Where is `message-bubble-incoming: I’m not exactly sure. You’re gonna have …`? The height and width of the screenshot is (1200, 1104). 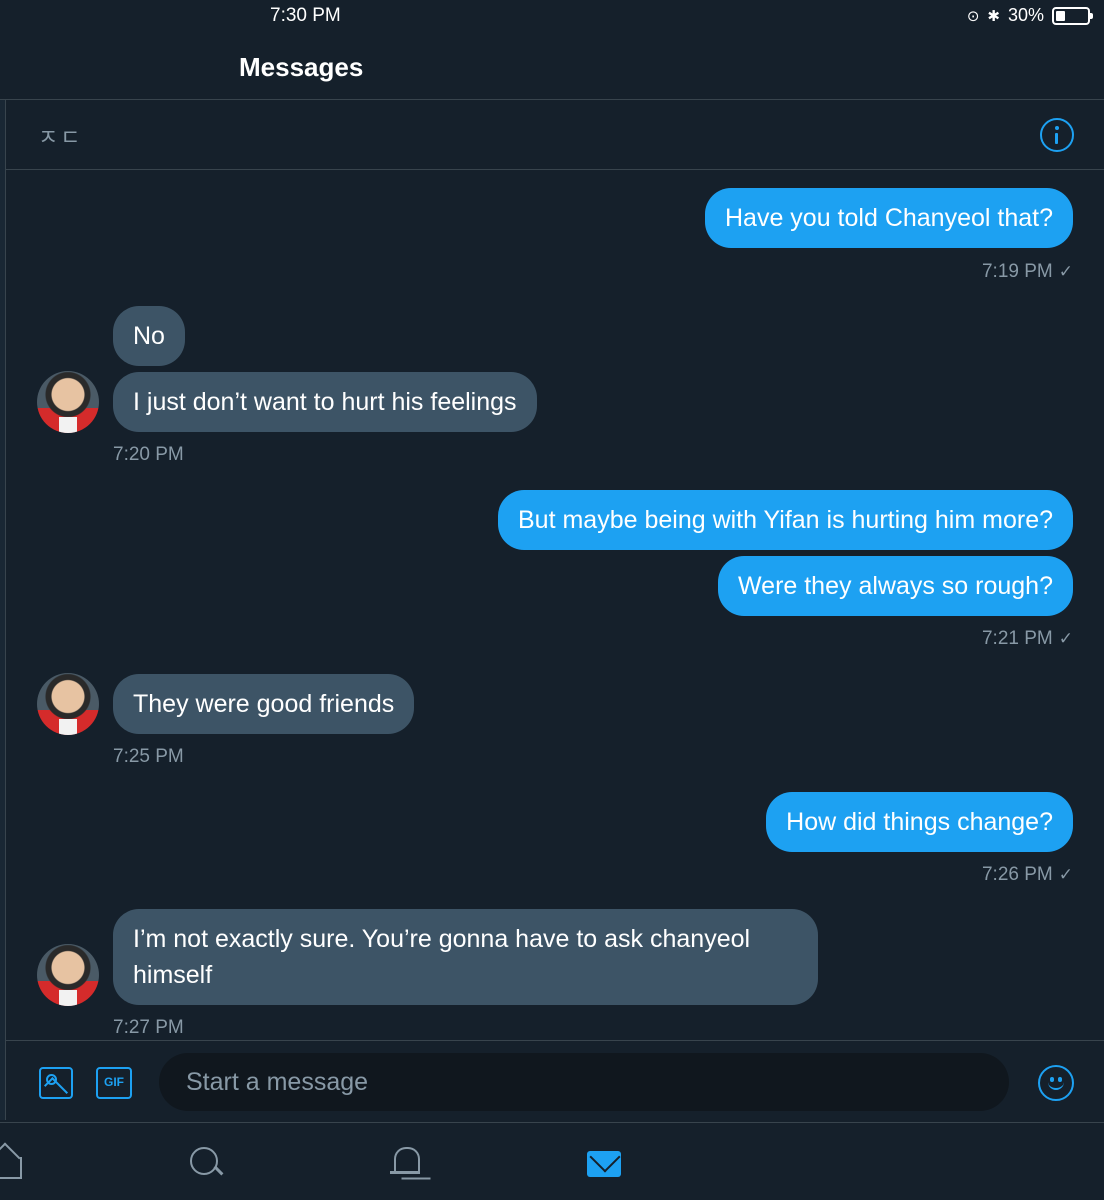
message-bubble-incoming: I’m not exactly sure. You’re gonna have … is located at coordinates (465, 957).